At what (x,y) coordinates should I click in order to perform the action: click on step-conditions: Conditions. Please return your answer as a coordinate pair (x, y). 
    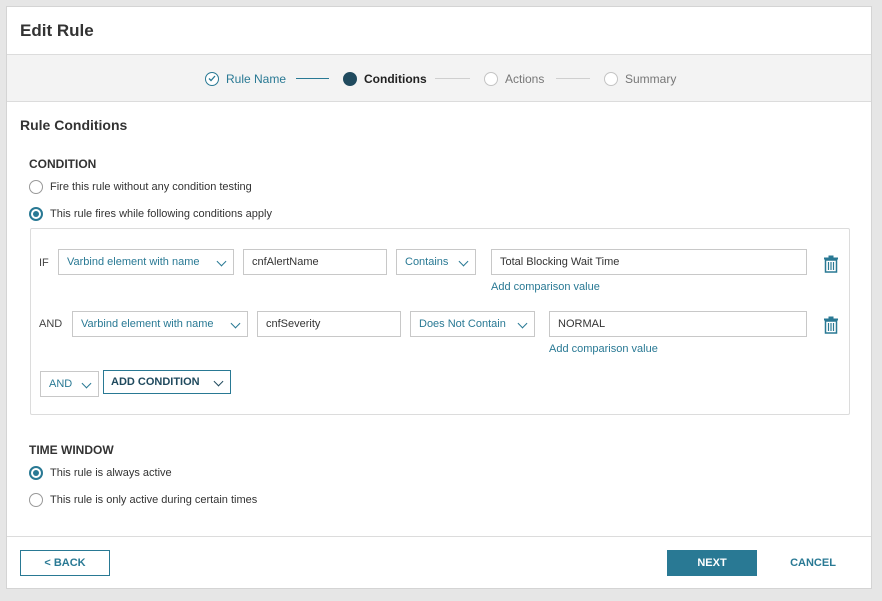
    Looking at the image, I should click on (385, 78).